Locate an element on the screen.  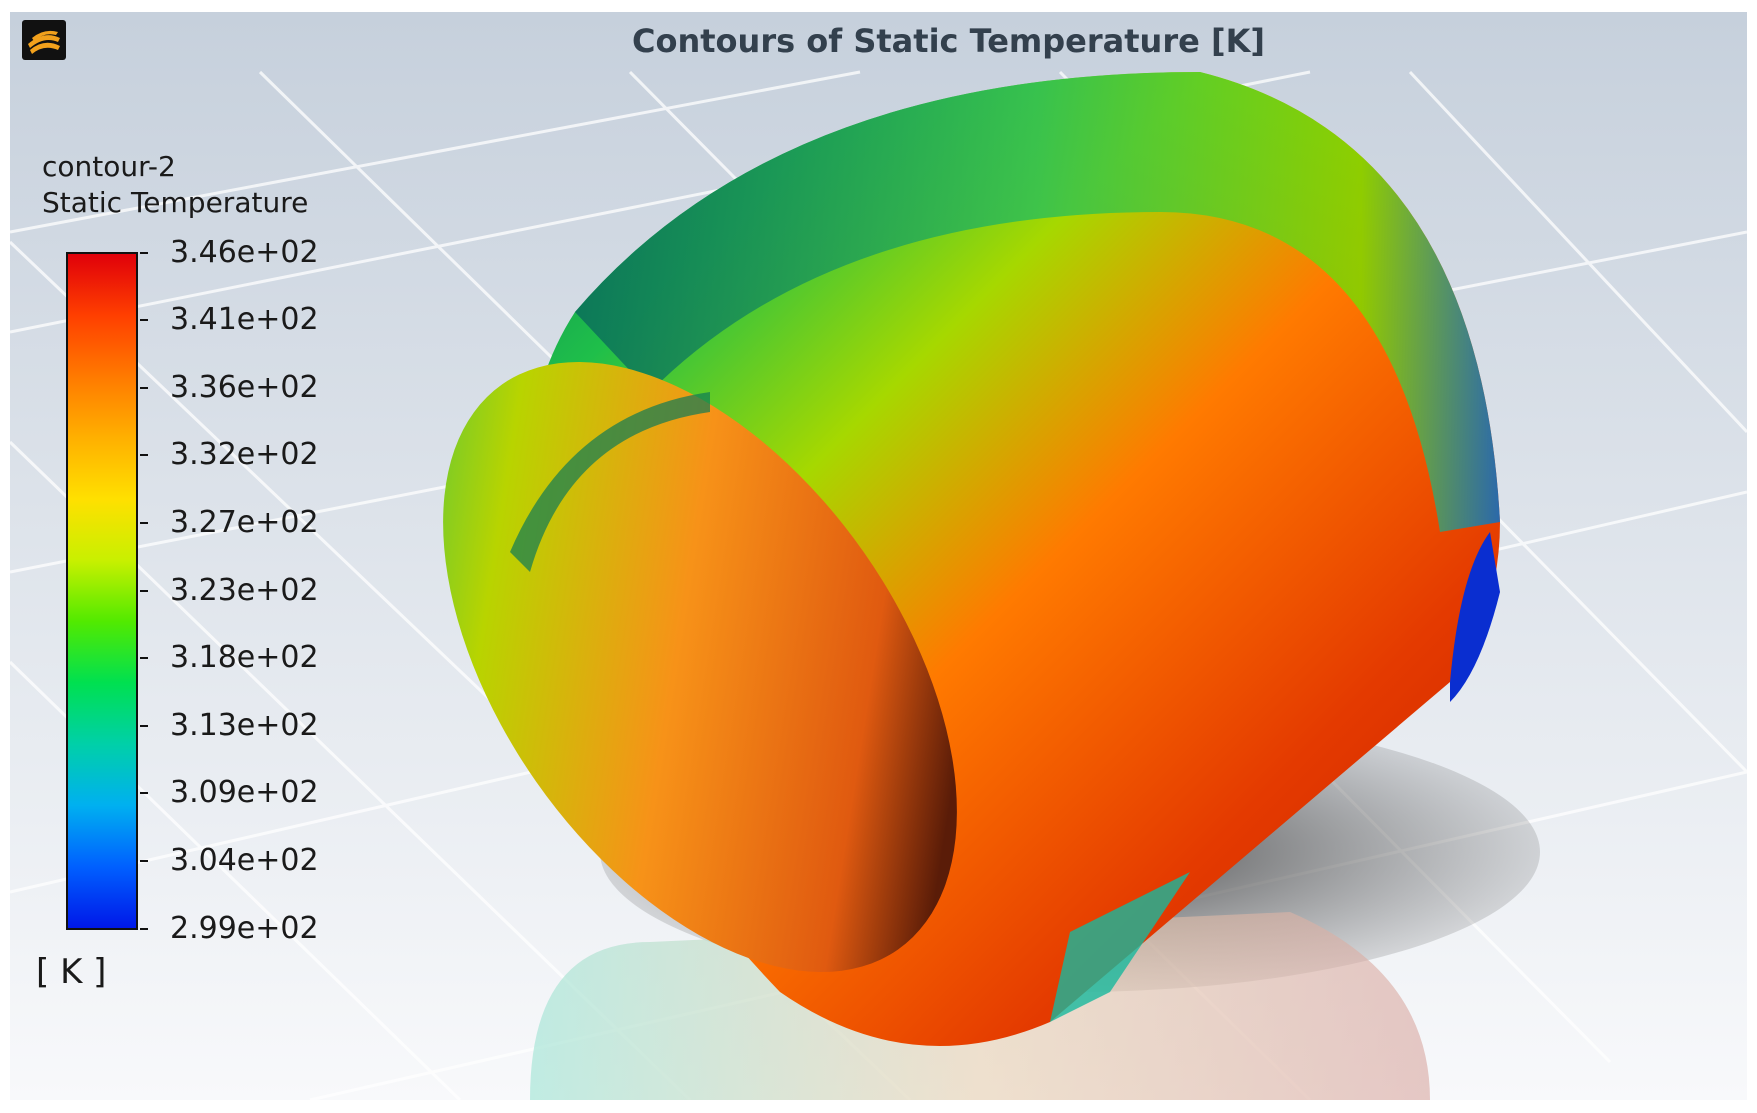
legend-units: [ K ] is located at coordinates (71, 972).